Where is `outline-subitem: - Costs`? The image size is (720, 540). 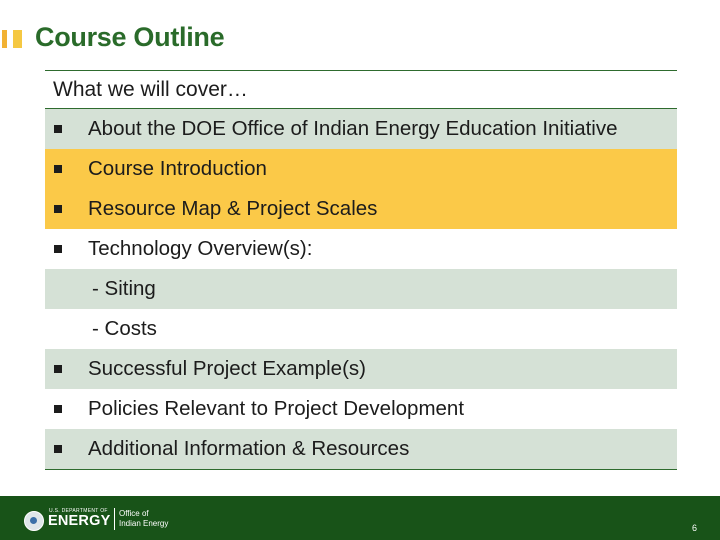
outline-subitem: - Costs is located at coordinates (361, 329).